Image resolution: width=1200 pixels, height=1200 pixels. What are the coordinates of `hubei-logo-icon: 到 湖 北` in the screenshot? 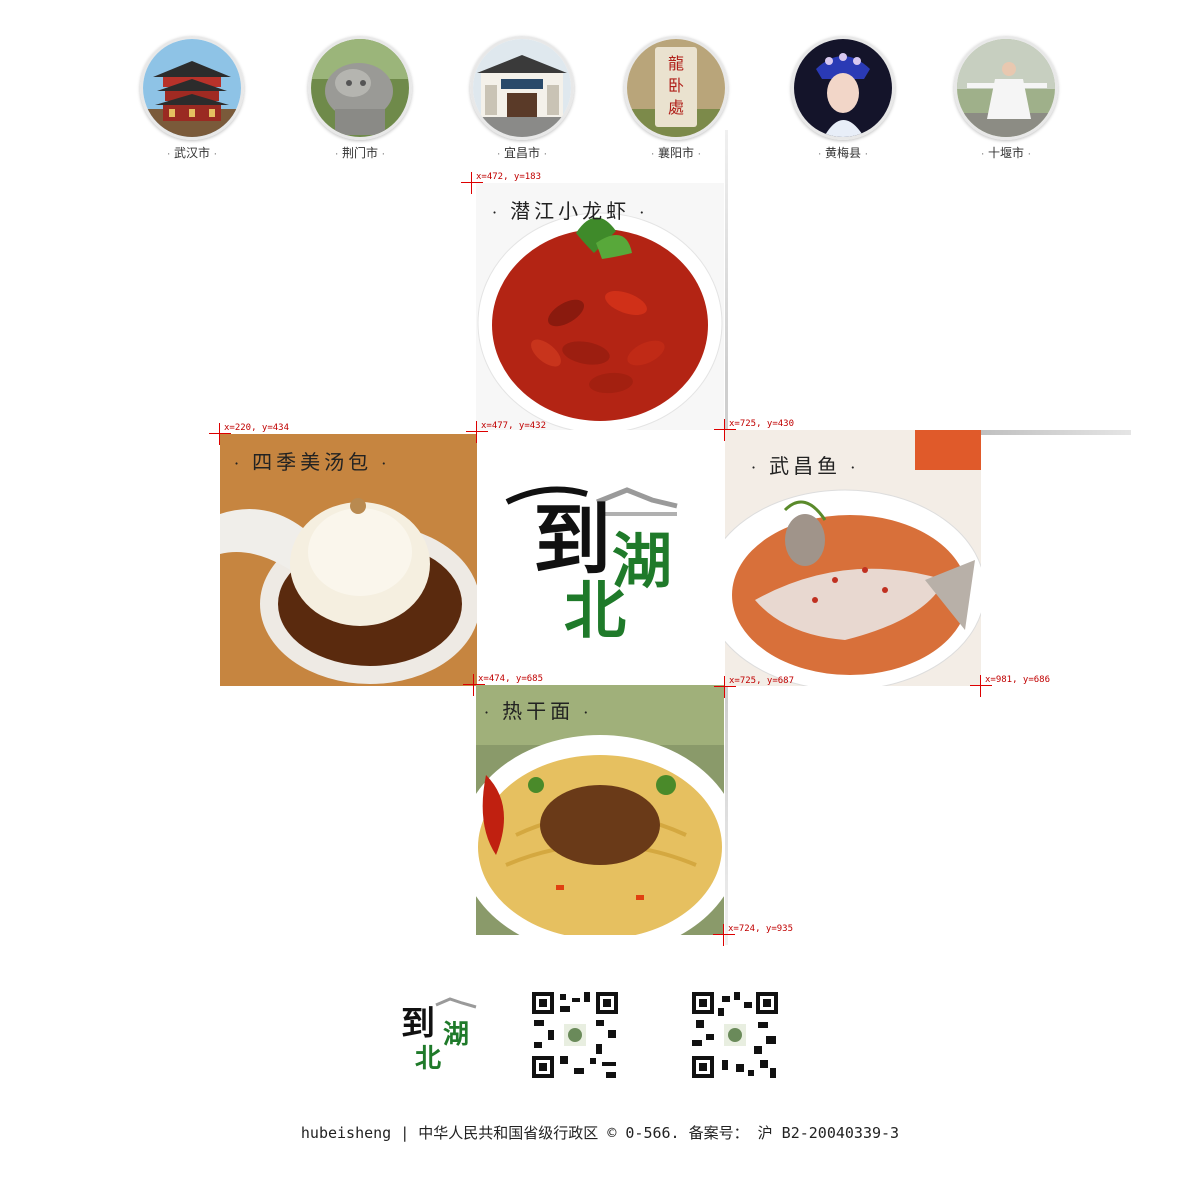 It's located at (591, 566).